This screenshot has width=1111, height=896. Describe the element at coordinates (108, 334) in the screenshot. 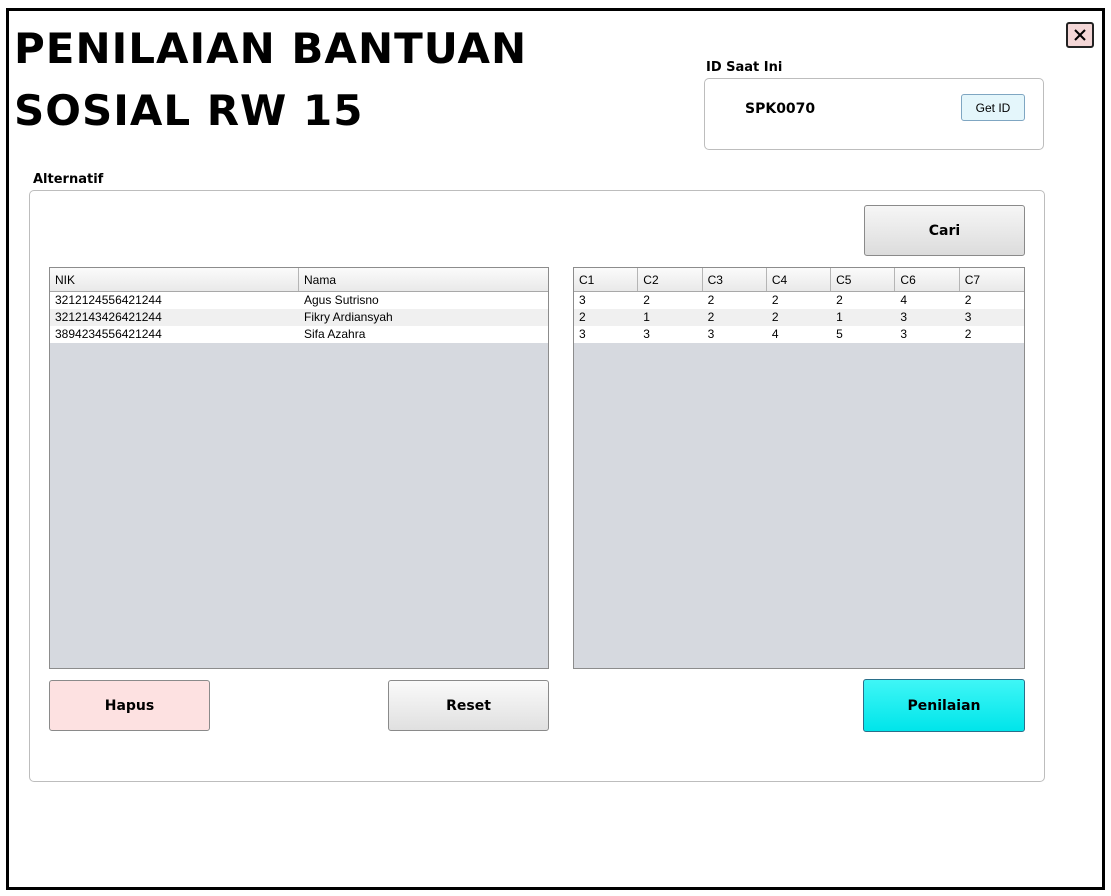

I see `cell-nik: 3894234556421244` at that location.